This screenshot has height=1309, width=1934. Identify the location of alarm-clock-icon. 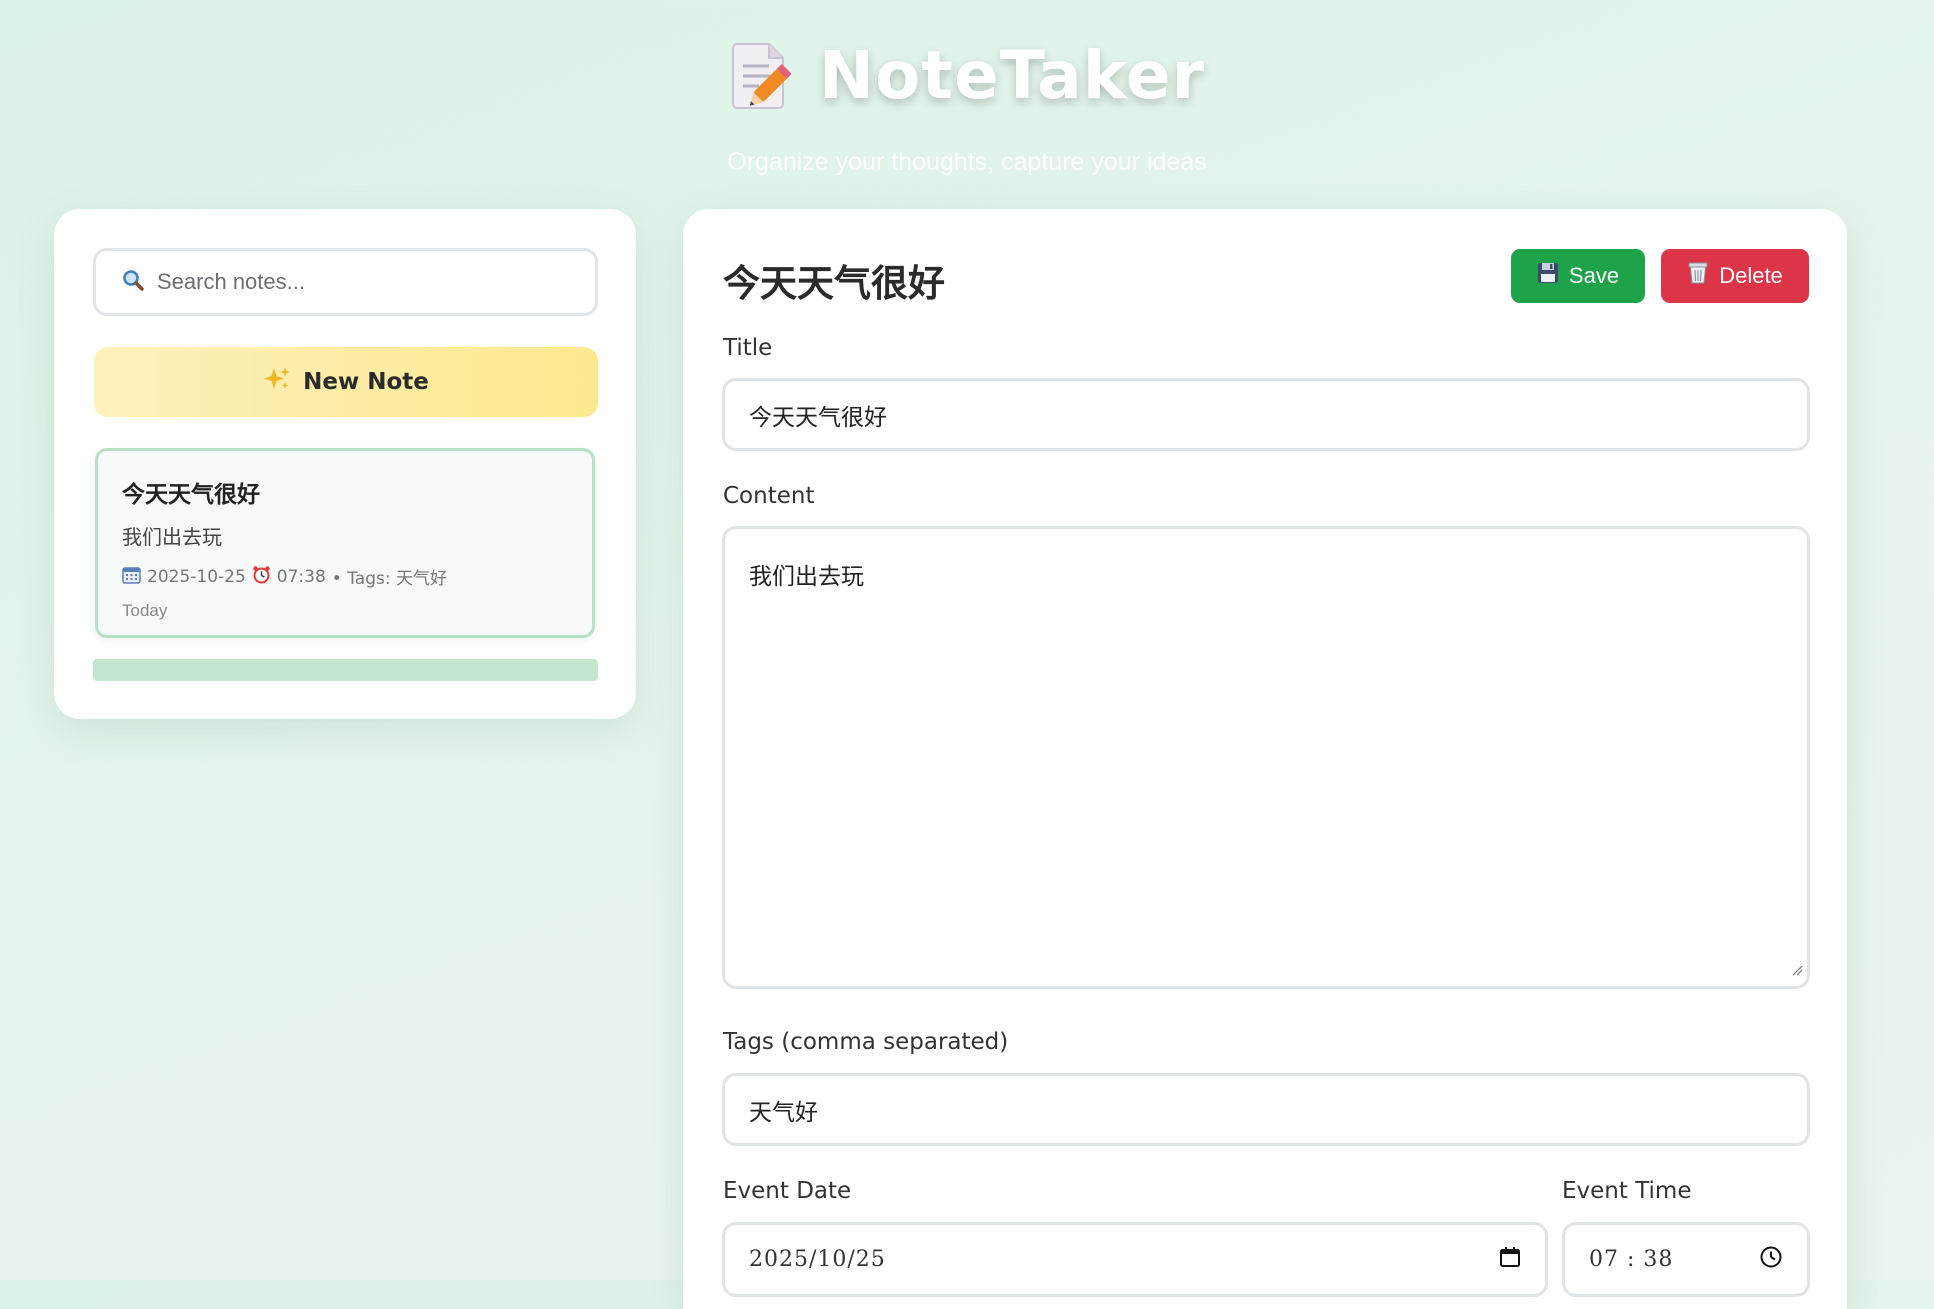
(261, 577).